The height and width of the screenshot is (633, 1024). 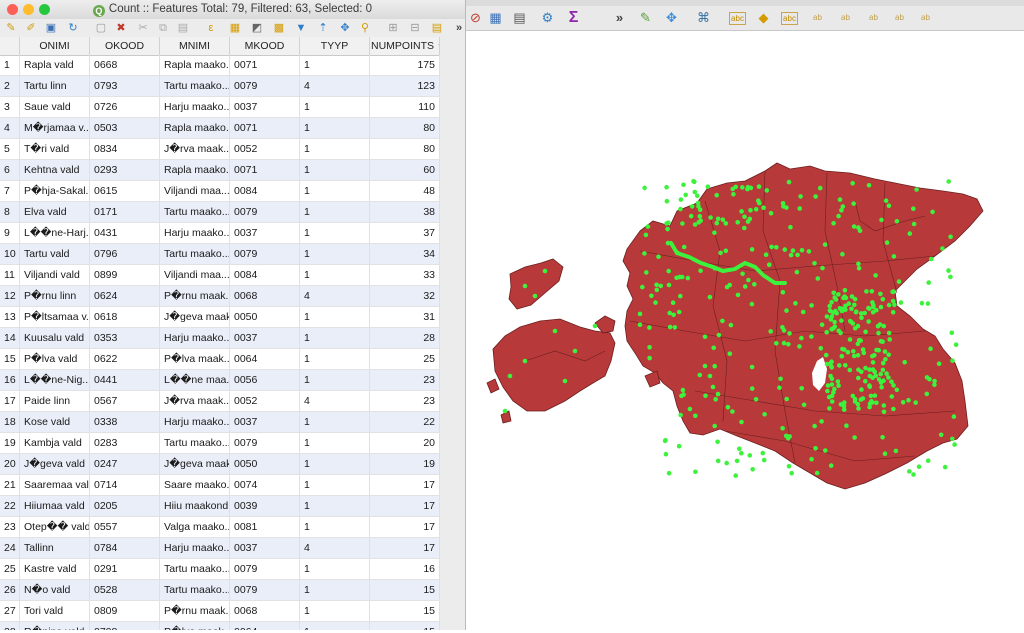 I want to click on row-number-cell: 14, so click(x=10, y=338).